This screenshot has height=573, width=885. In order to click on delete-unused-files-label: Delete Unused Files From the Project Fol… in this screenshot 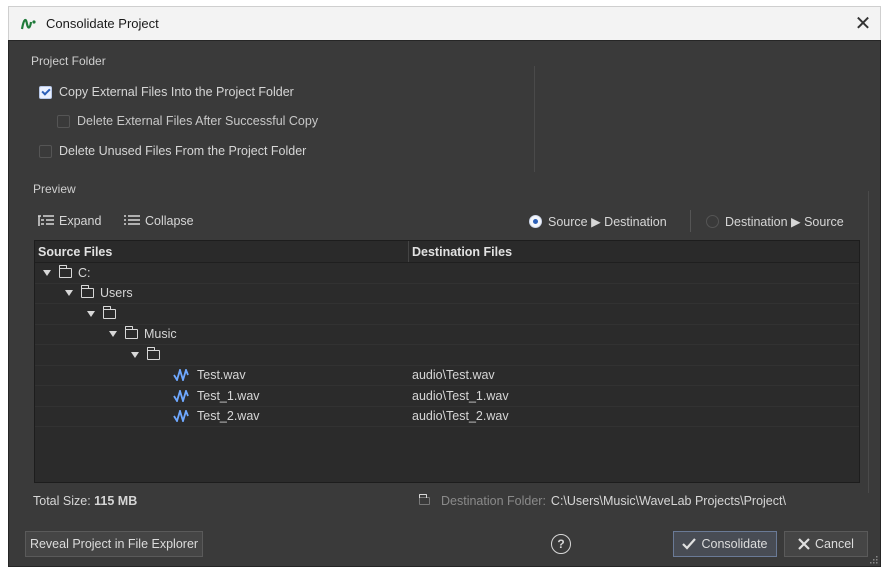, I will do `click(183, 151)`.